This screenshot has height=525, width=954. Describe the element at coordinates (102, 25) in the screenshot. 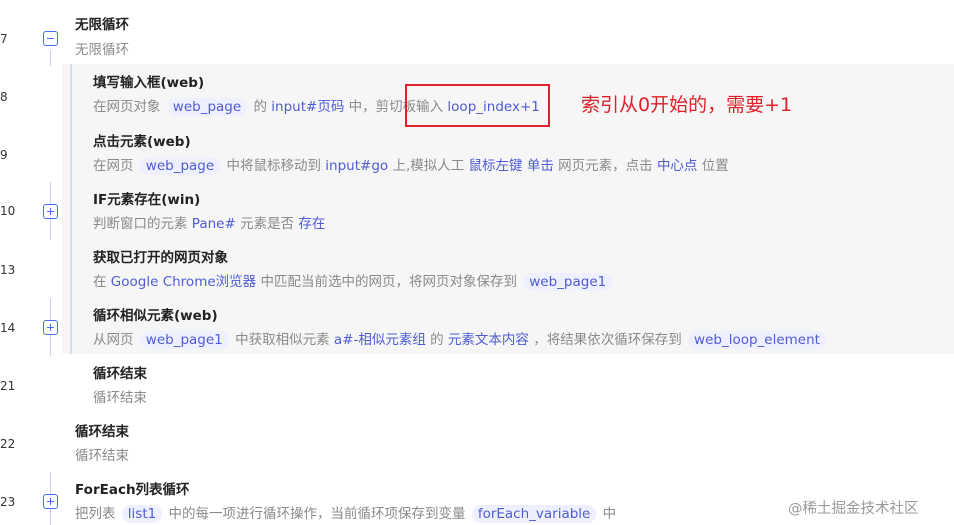

I see `step-title: 无限循环` at that location.